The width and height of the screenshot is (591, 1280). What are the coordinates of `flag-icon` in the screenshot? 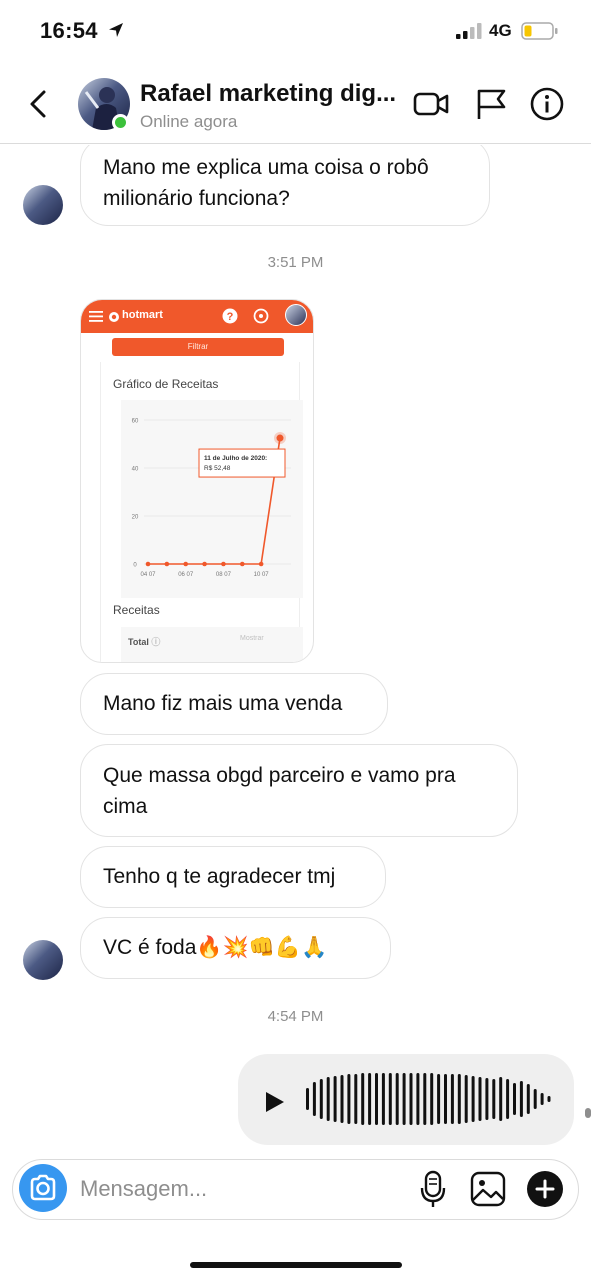 It's located at (492, 104).